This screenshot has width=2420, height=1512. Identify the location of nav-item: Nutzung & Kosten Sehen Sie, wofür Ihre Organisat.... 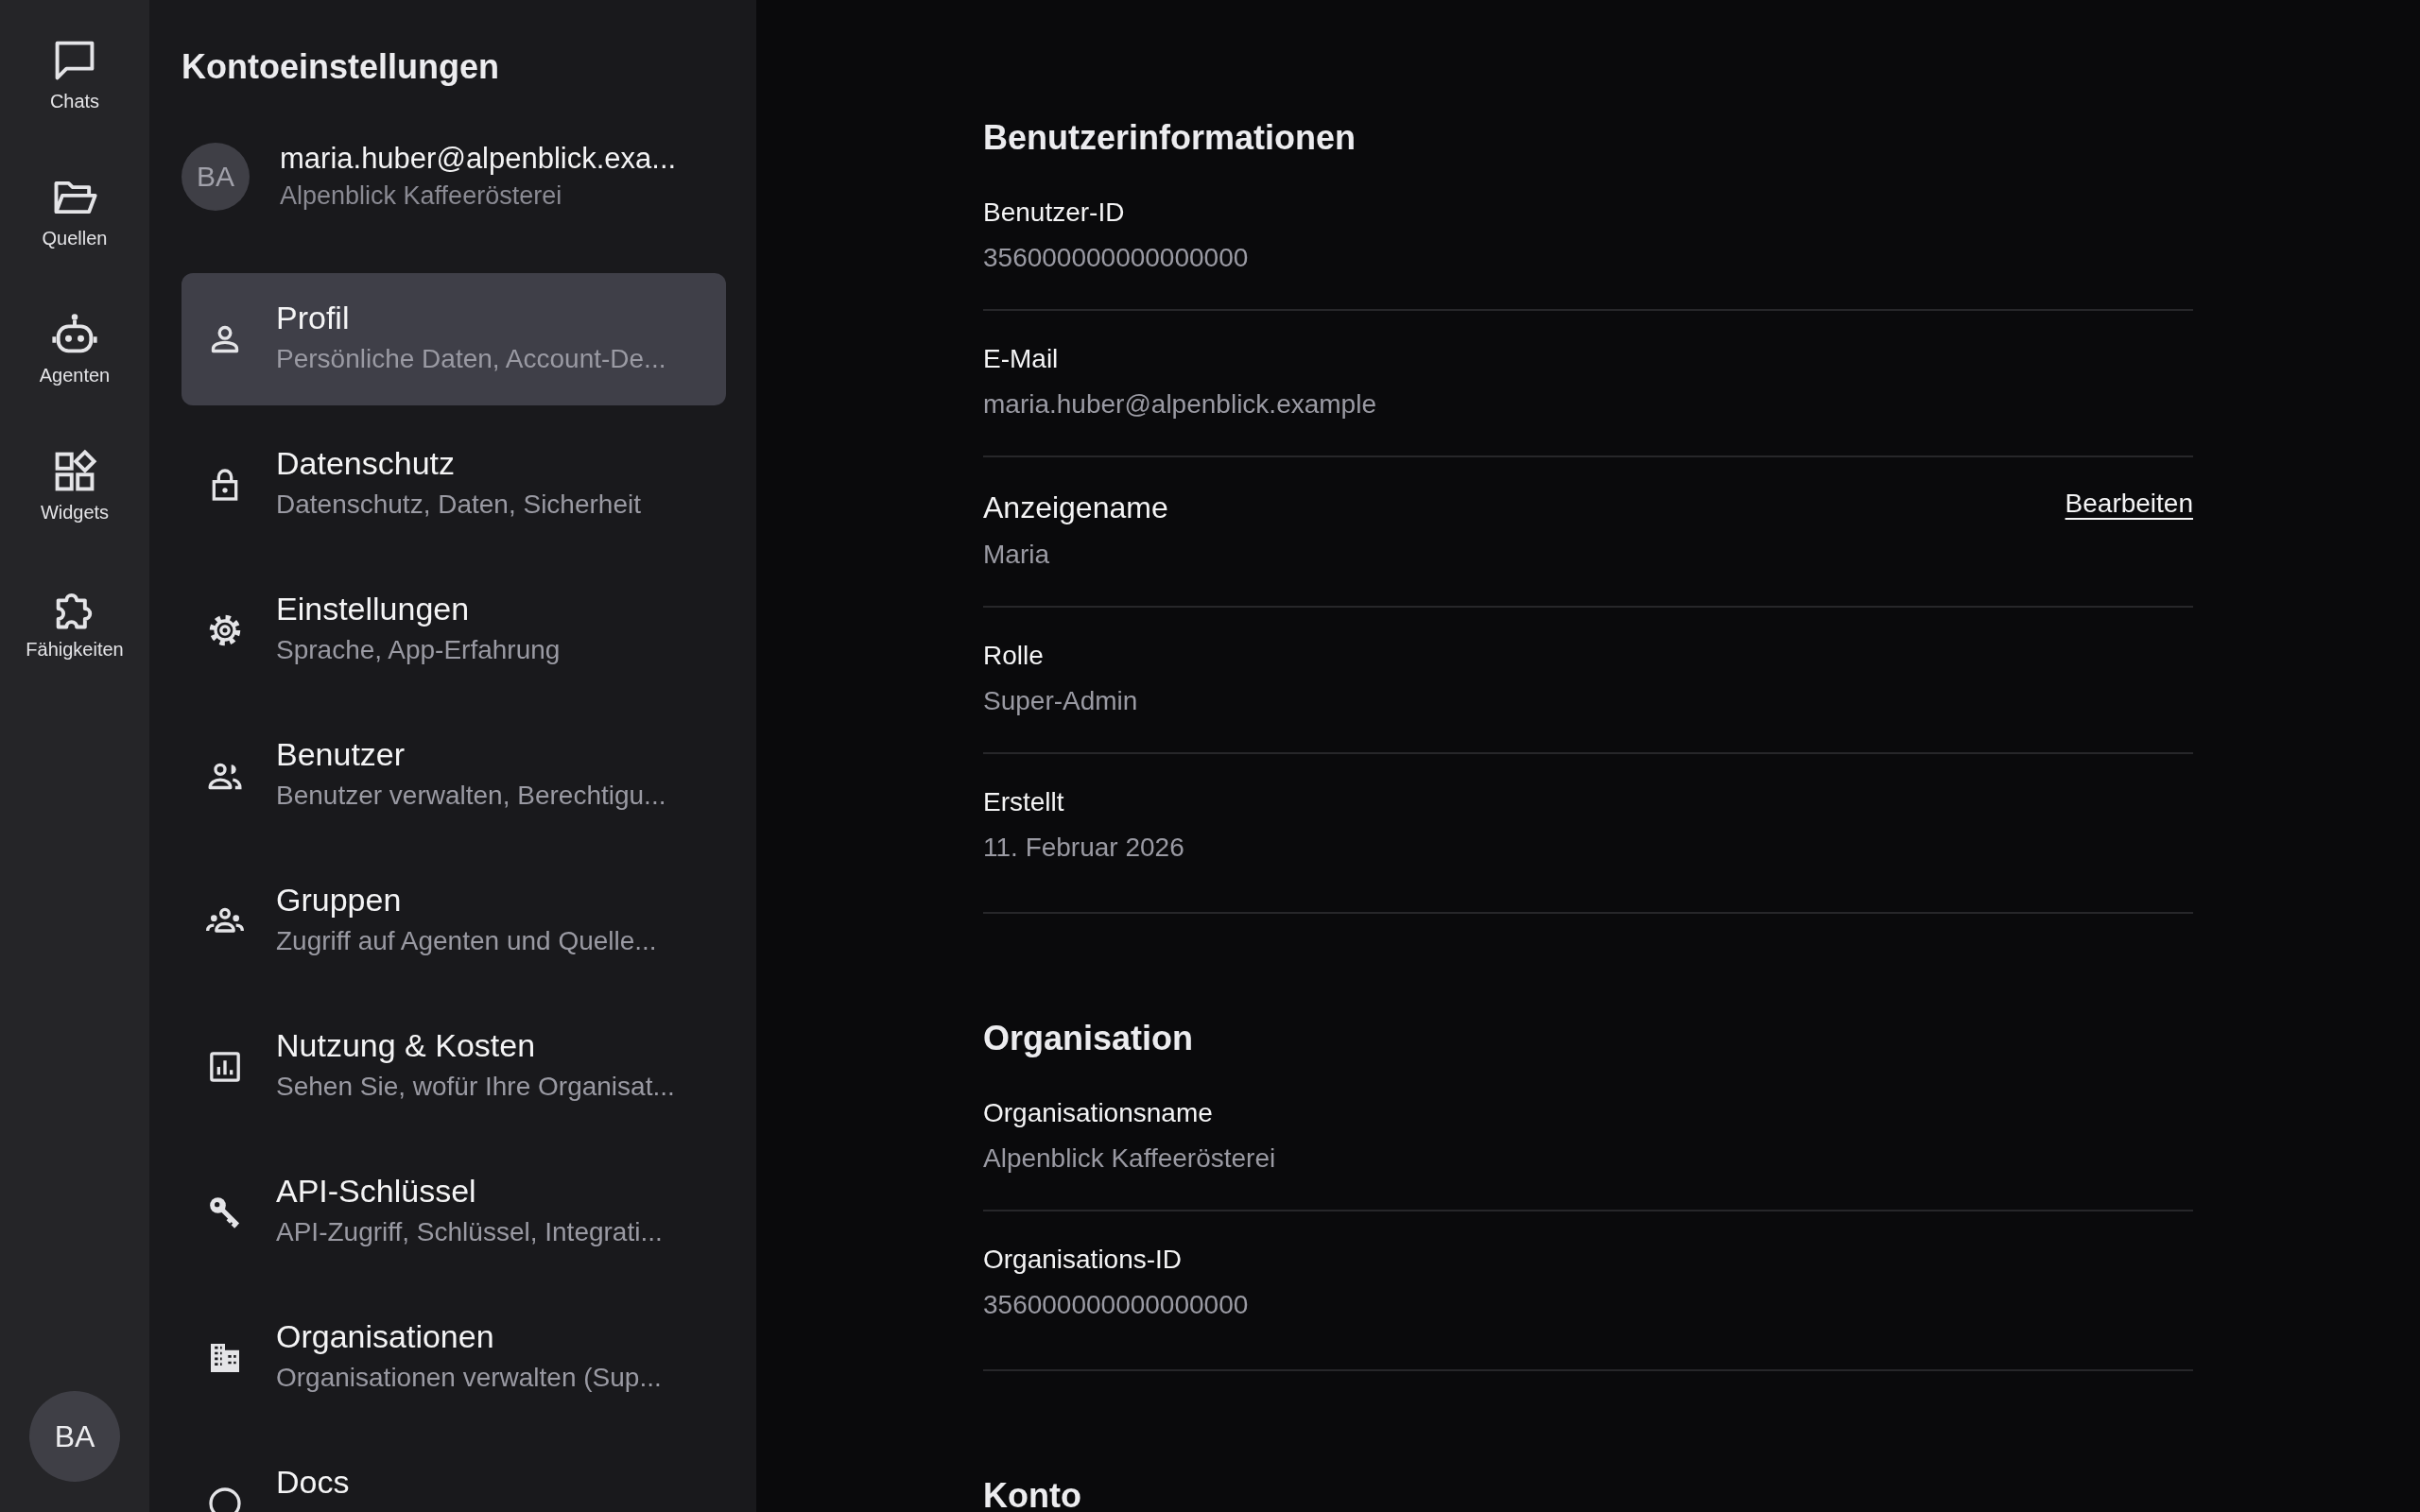
(454, 1067).